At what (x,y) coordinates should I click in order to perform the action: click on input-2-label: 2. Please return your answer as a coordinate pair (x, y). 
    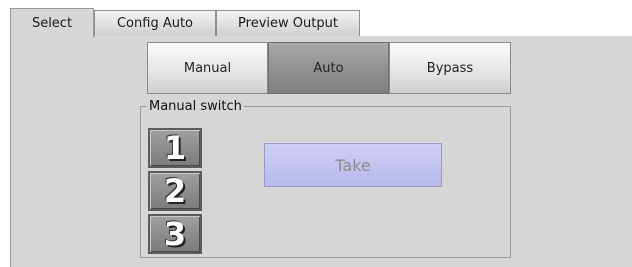
    Looking at the image, I should click on (175, 191).